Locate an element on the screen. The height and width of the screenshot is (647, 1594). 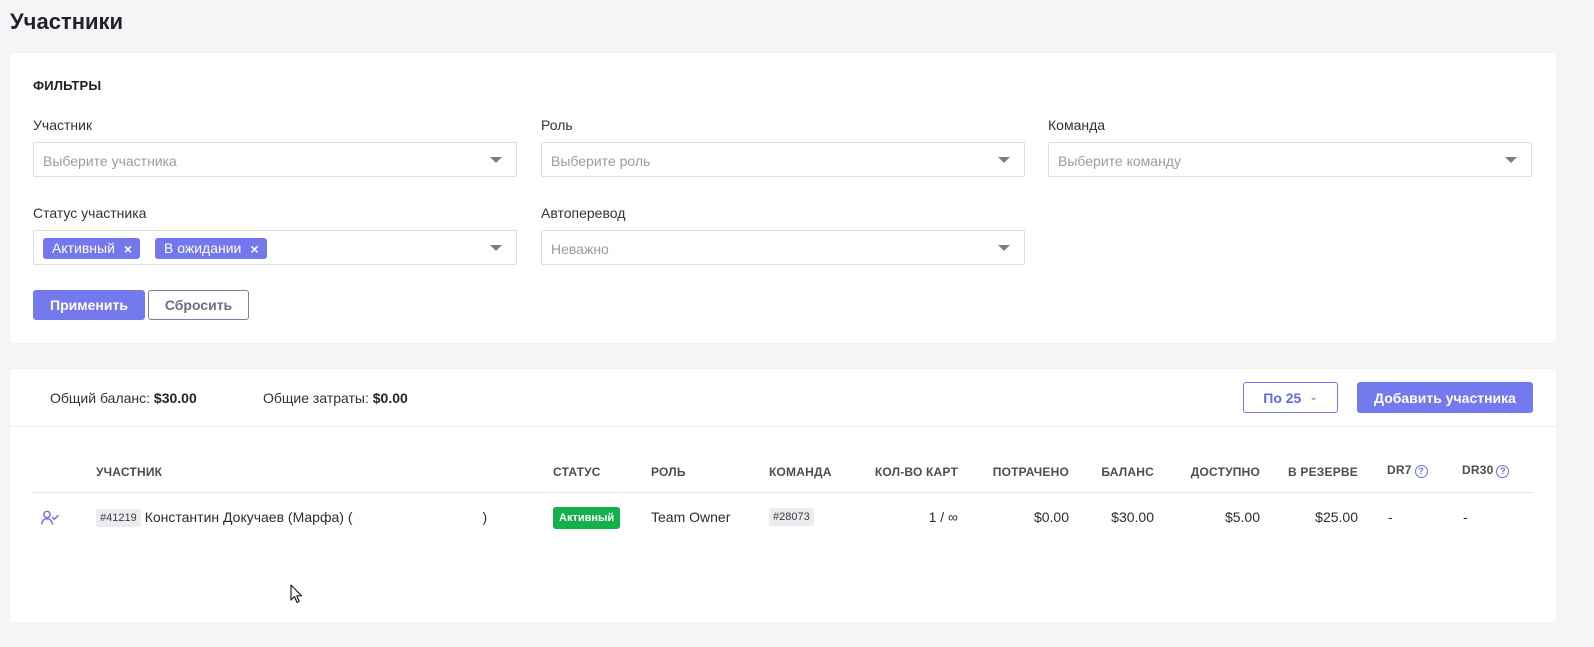
mouse-cursor-icon is located at coordinates (296, 594).